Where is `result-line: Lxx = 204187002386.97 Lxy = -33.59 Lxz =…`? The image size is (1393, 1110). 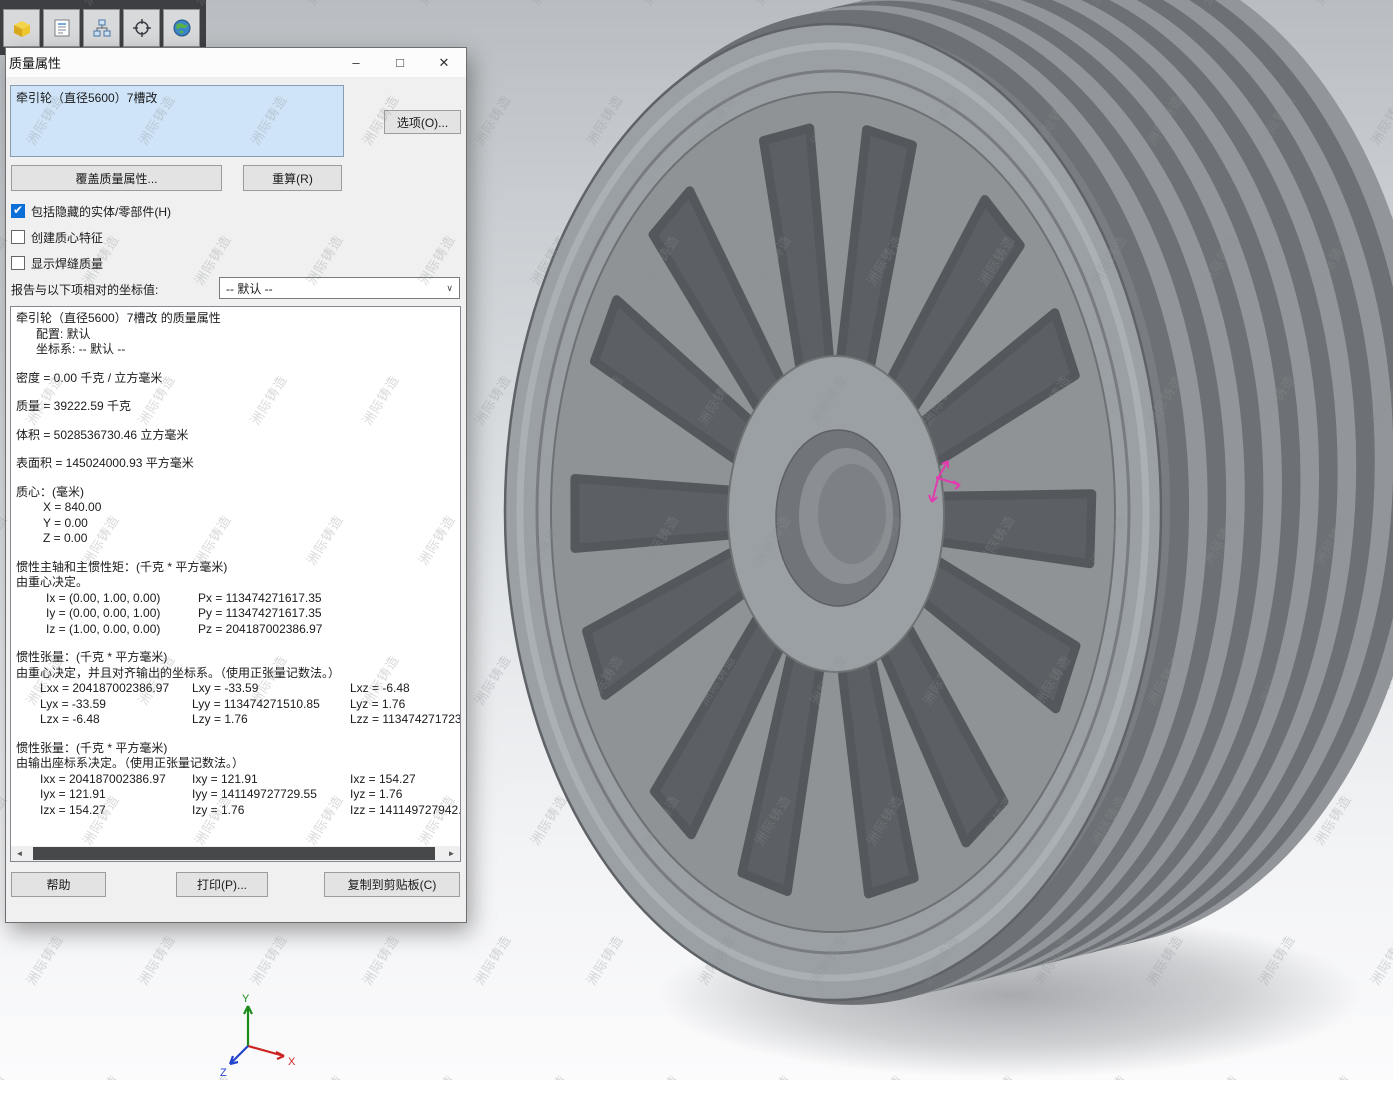 result-line: Lxx = 204187002386.97 Lxy = -33.59 Lxz =… is located at coordinates (235, 689).